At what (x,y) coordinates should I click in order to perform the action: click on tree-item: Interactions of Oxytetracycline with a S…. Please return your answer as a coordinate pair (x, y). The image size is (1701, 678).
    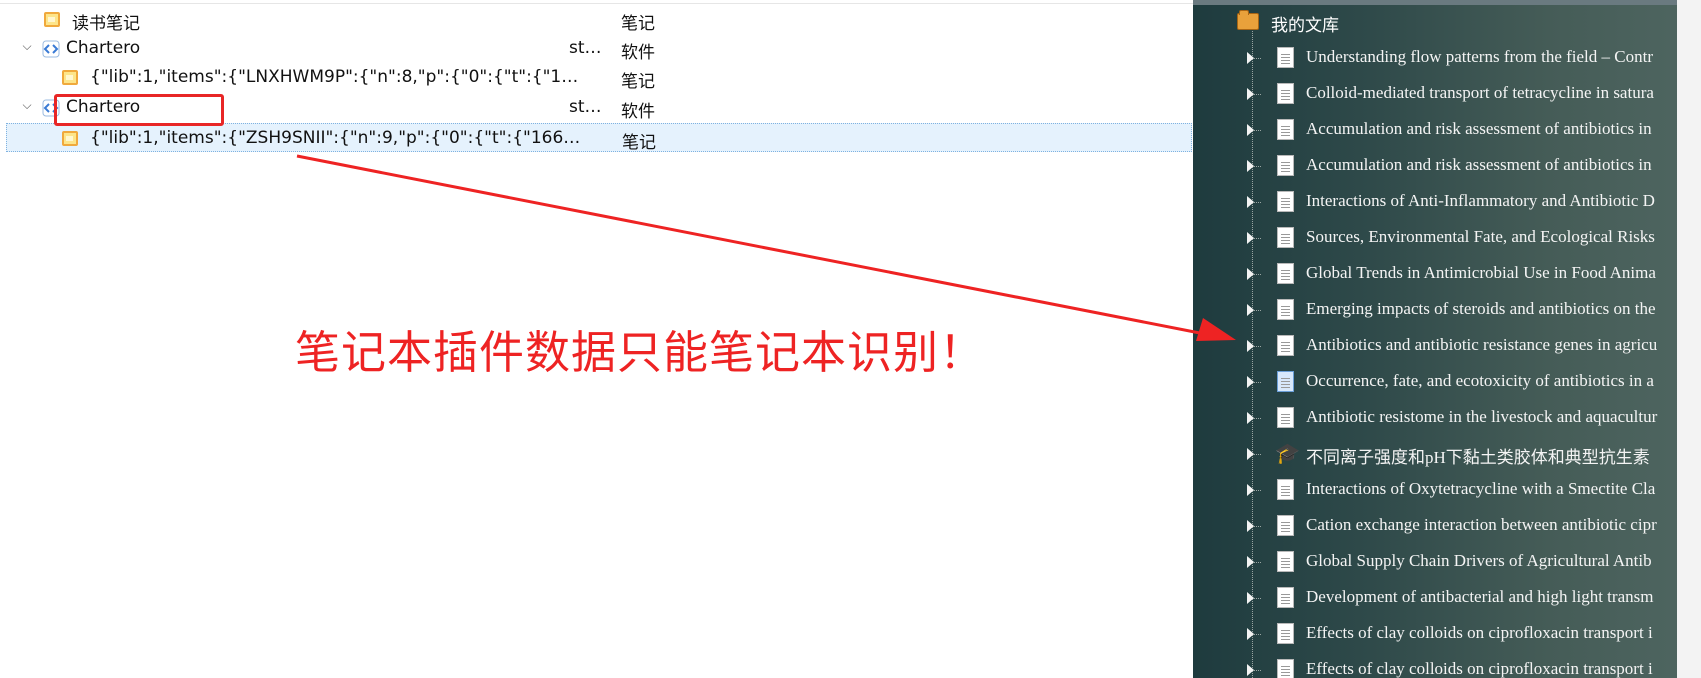
    Looking at the image, I should click on (1435, 491).